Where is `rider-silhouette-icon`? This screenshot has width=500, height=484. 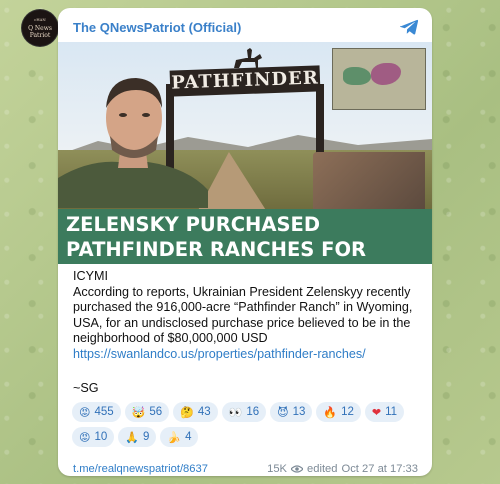 rider-silhouette-icon is located at coordinates (248, 58).